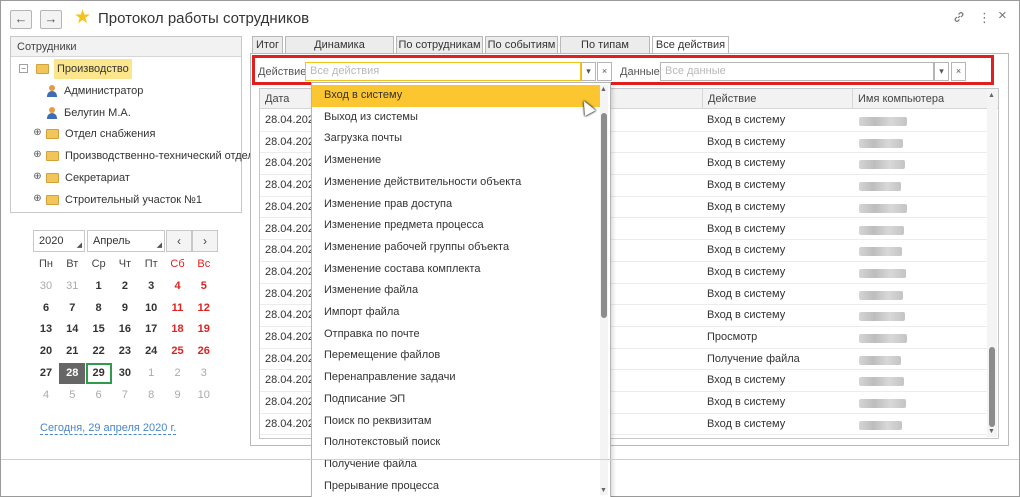  I want to click on calendar-day: 24, so click(151, 351).